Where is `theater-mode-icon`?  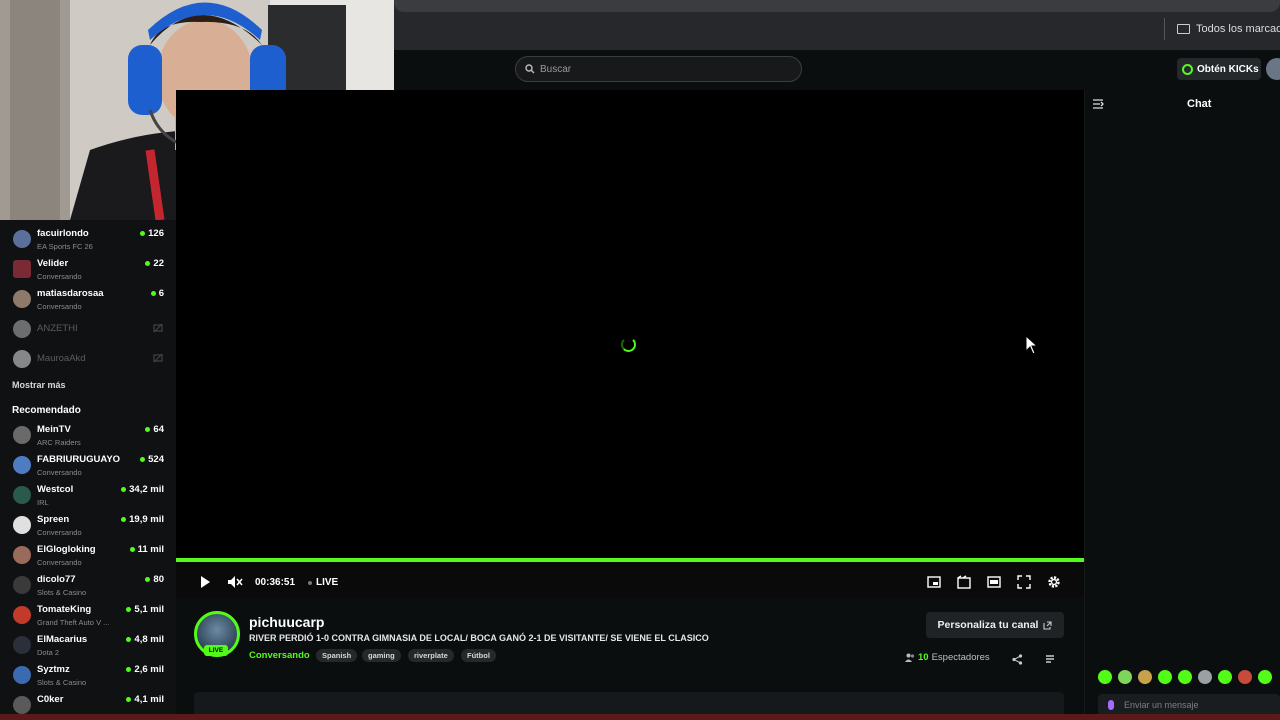
theater-mode-icon is located at coordinates (994, 582).